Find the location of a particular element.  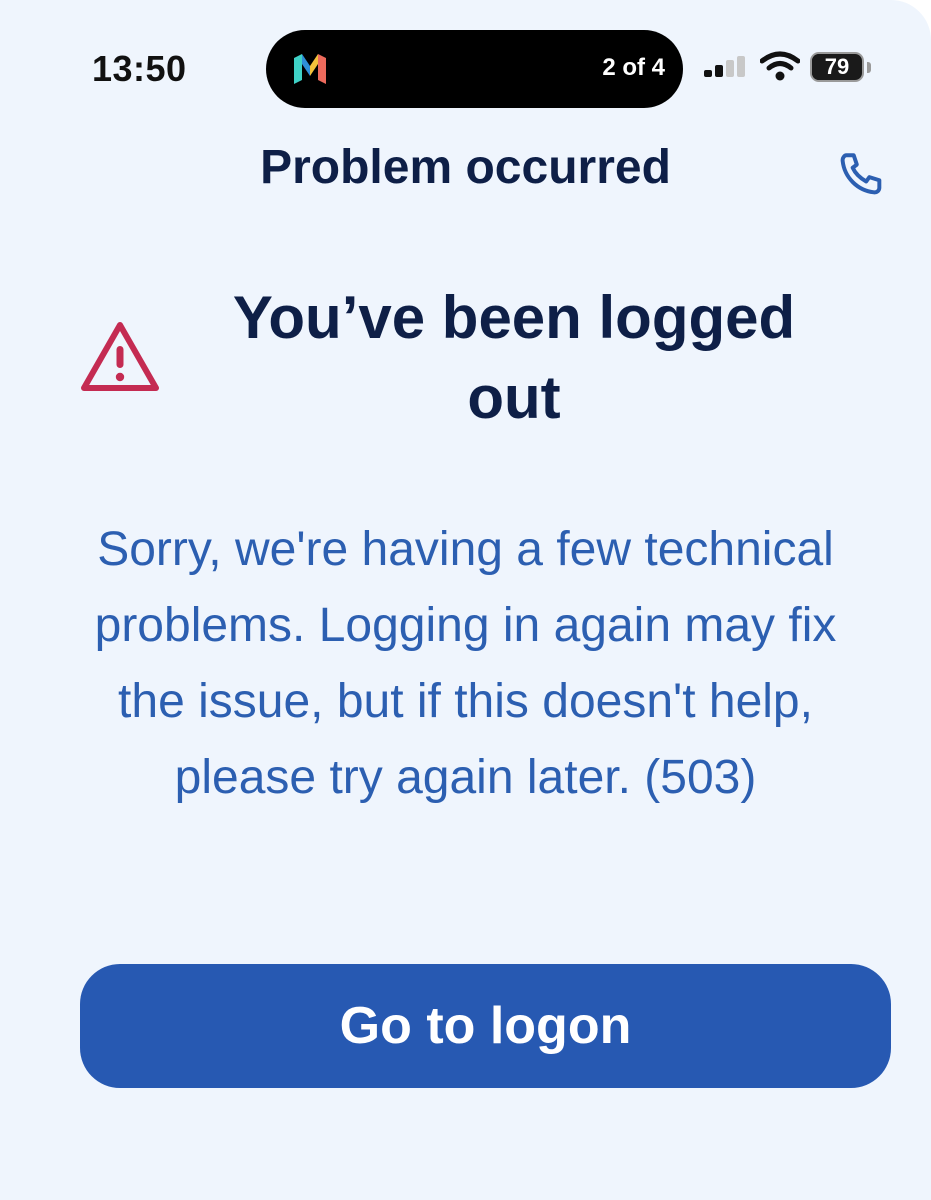

call-button is located at coordinates (861, 174).